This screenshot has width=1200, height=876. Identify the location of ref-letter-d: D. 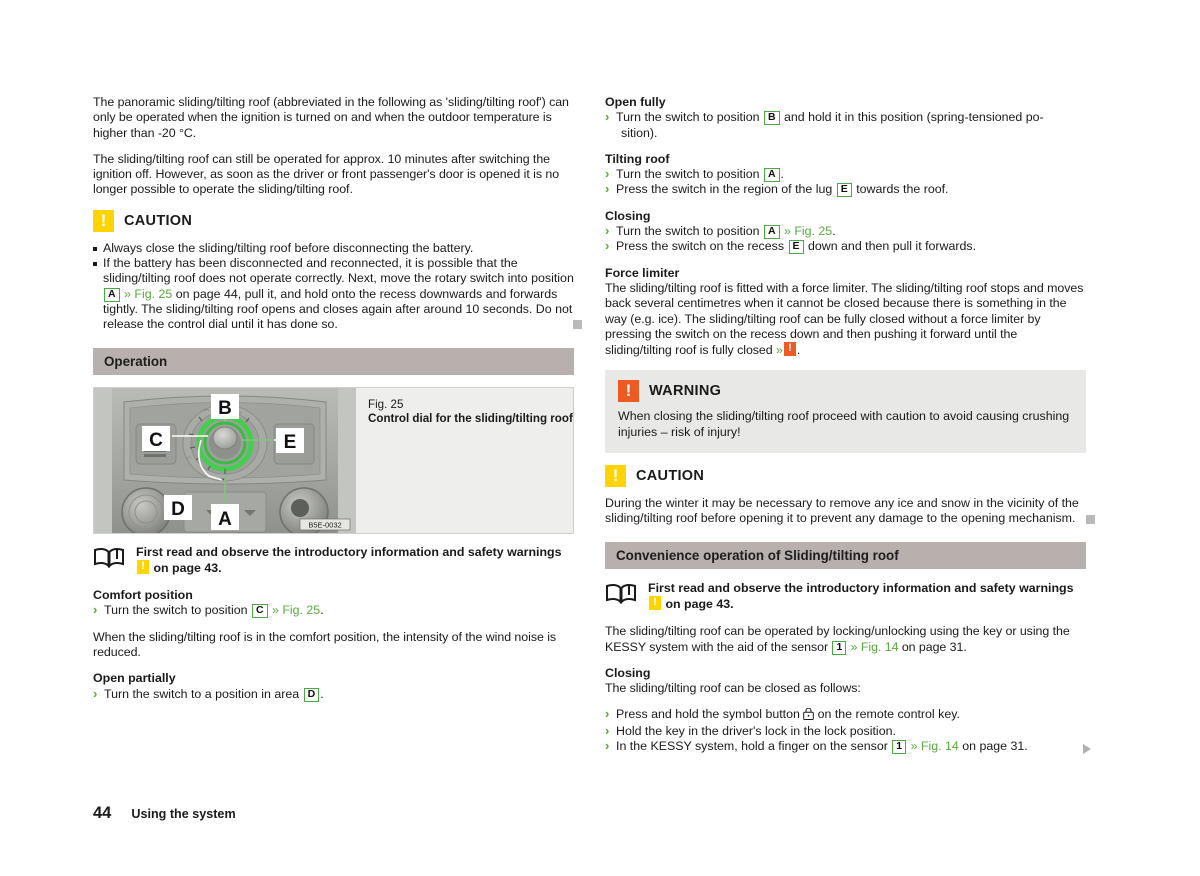
(311, 694).